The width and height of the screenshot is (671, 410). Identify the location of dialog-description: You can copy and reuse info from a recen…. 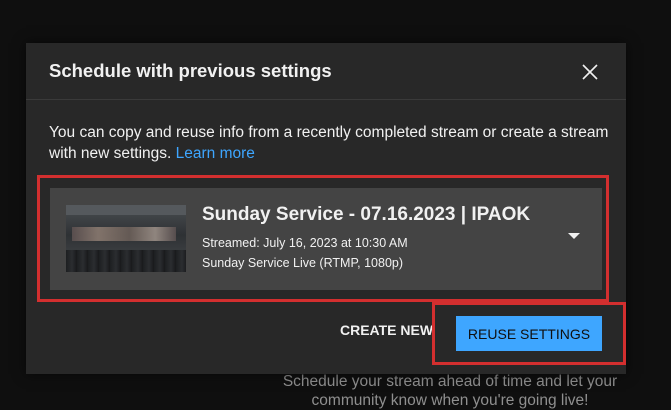
(329, 143).